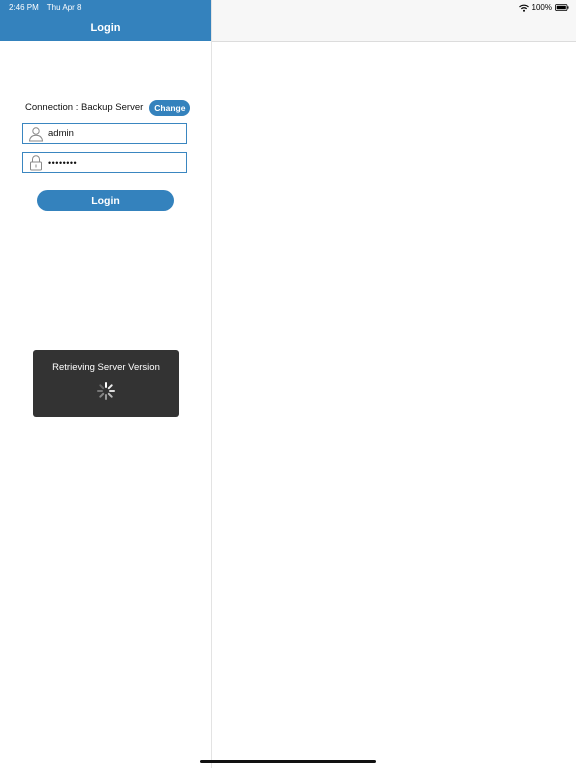 This screenshot has height=768, width=576. Describe the element at coordinates (104, 133) in the screenshot. I see `username-field: admin` at that location.